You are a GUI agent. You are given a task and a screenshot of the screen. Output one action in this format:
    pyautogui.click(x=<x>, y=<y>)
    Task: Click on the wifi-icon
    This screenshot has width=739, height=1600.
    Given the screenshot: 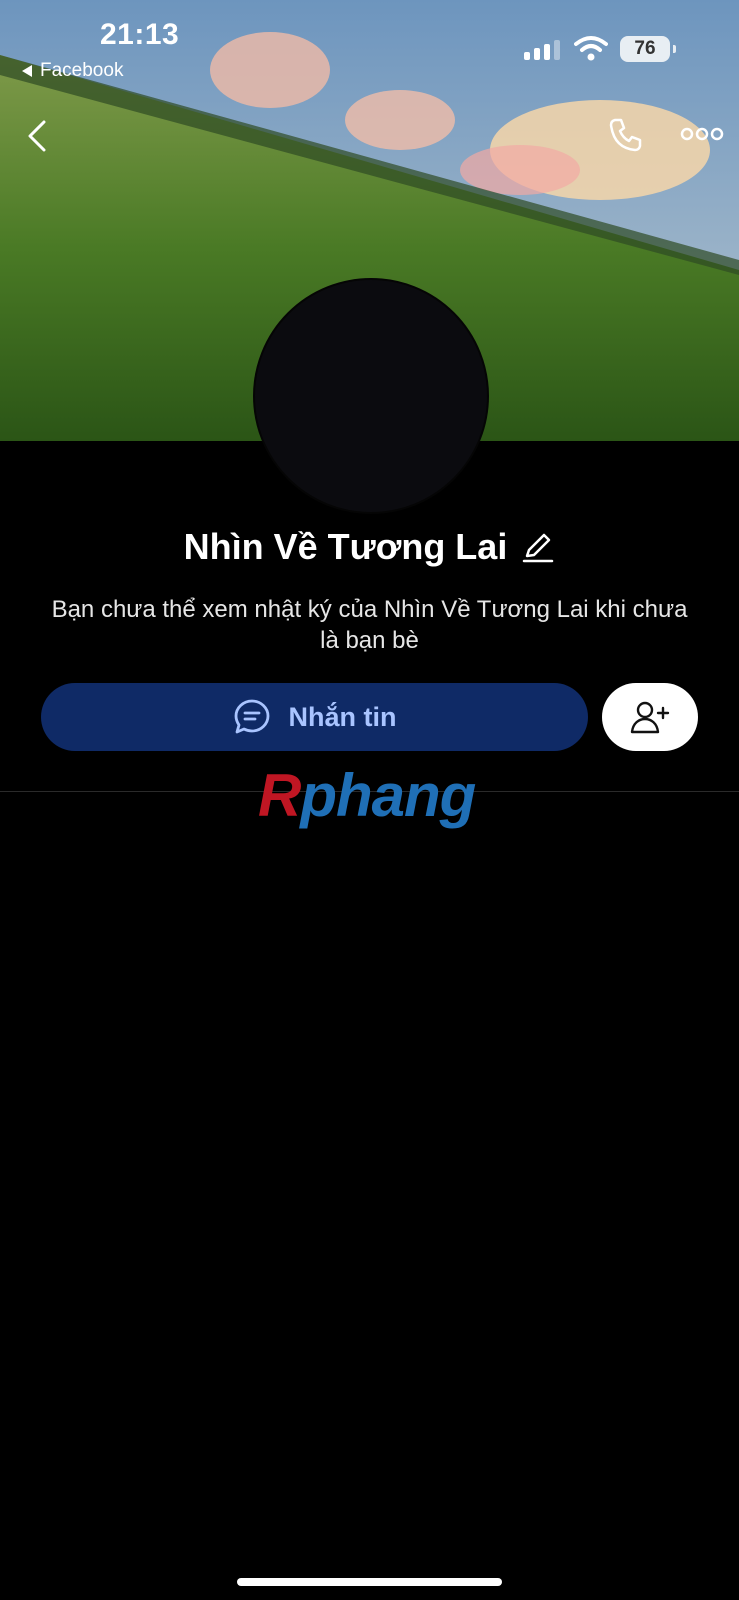 What is the action you would take?
    pyautogui.click(x=591, y=48)
    